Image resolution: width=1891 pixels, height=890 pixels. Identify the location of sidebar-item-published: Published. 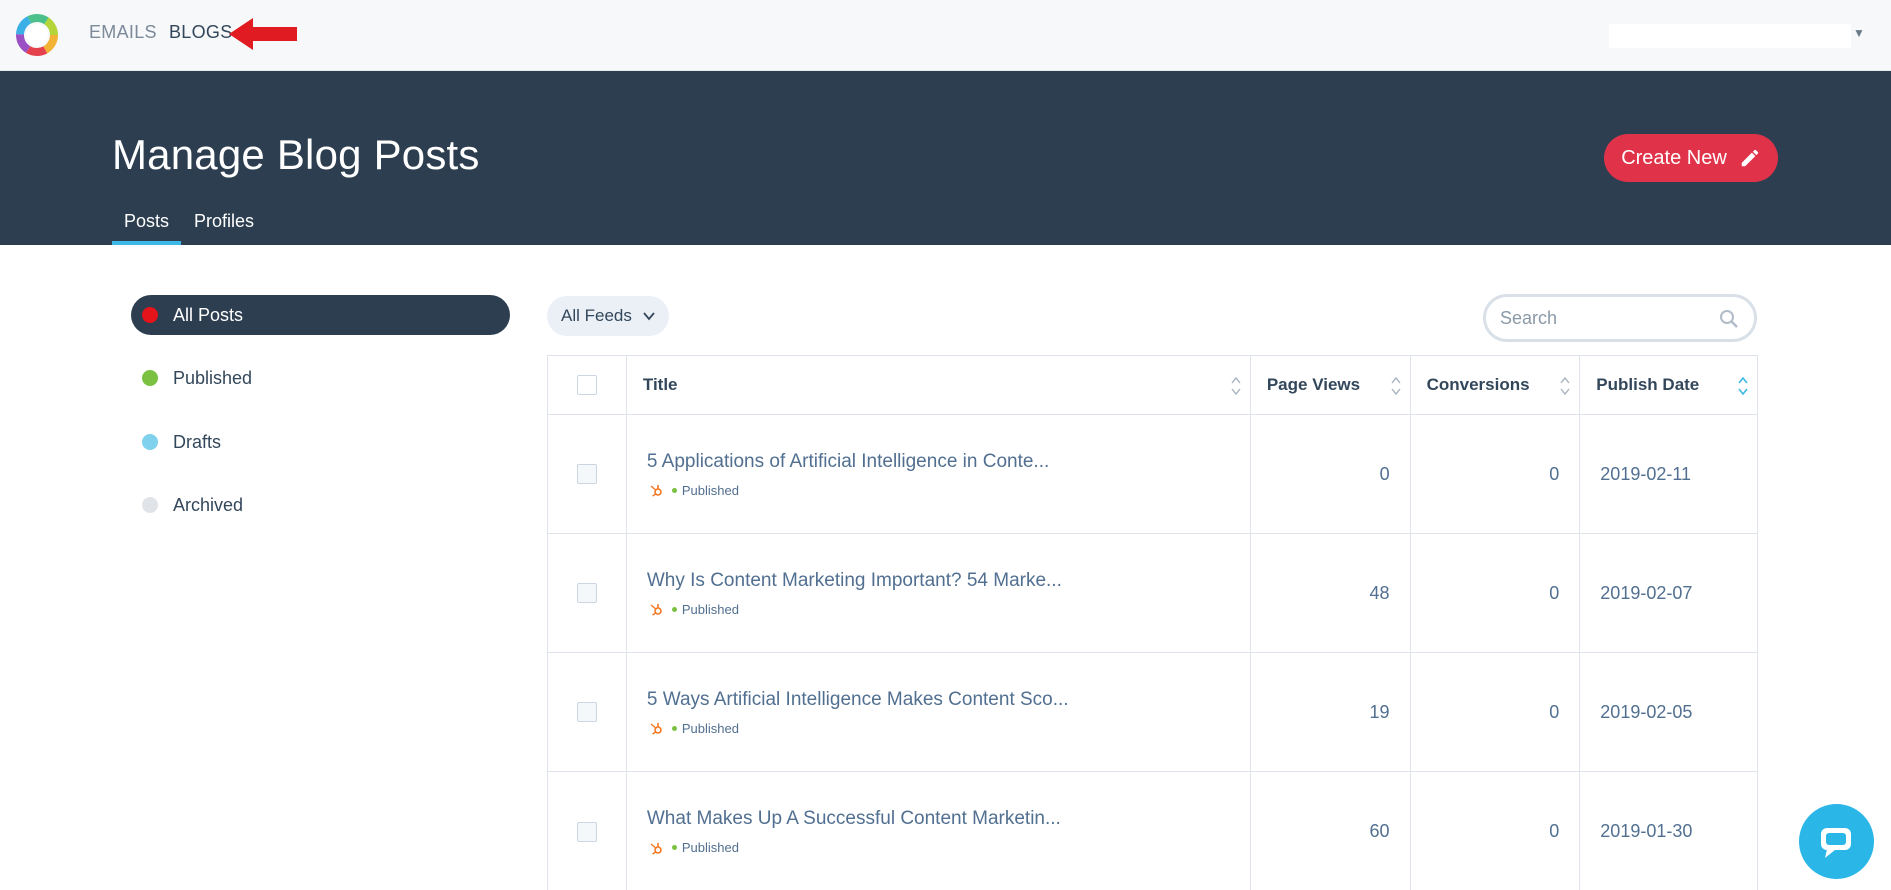
(320, 378).